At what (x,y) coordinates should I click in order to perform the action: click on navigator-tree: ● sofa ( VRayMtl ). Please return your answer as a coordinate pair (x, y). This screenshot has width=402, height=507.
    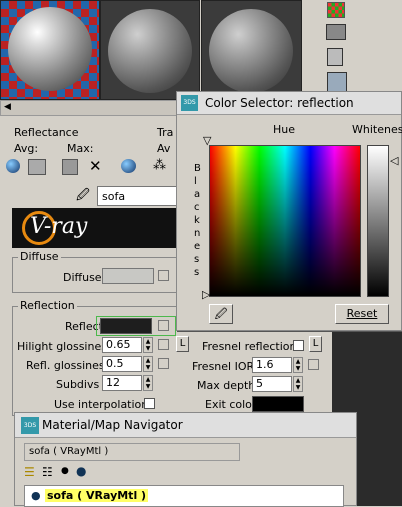
    Looking at the image, I should click on (184, 496).